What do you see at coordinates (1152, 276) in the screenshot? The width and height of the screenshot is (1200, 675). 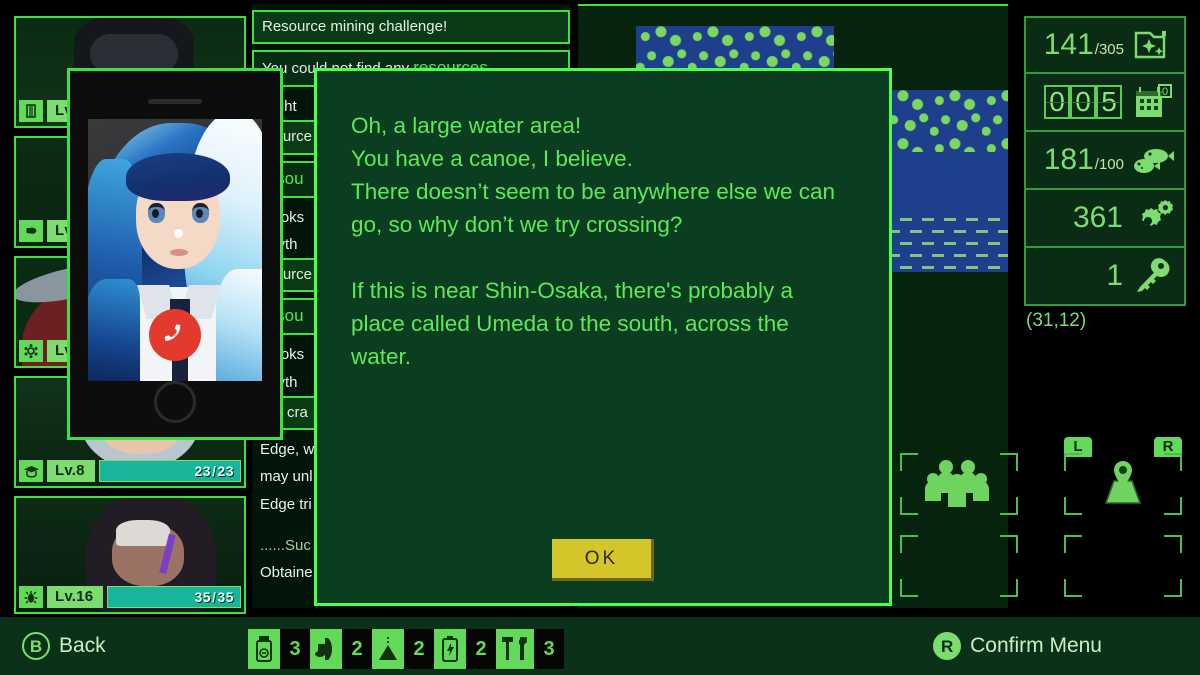 I see `key-icon` at bounding box center [1152, 276].